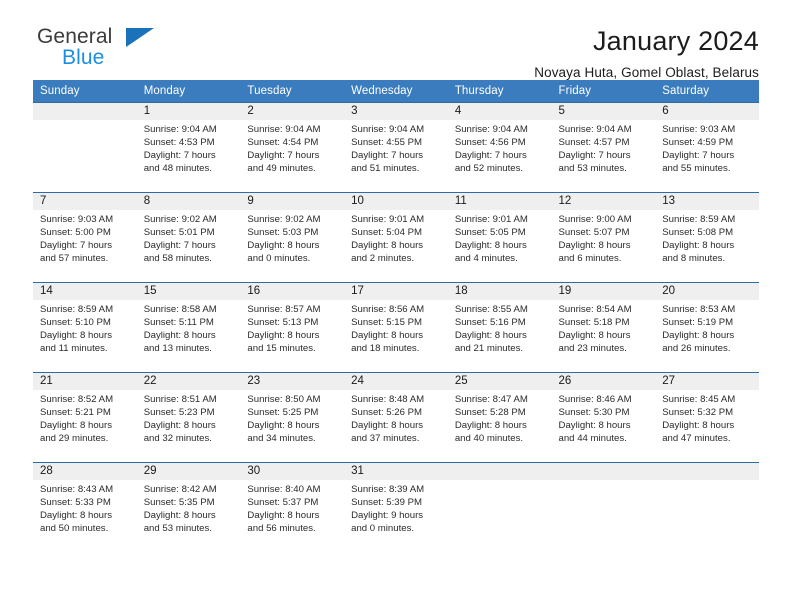 Image resolution: width=792 pixels, height=612 pixels. Describe the element at coordinates (396, 111) in the screenshot. I see `day-number: 3` at that location.